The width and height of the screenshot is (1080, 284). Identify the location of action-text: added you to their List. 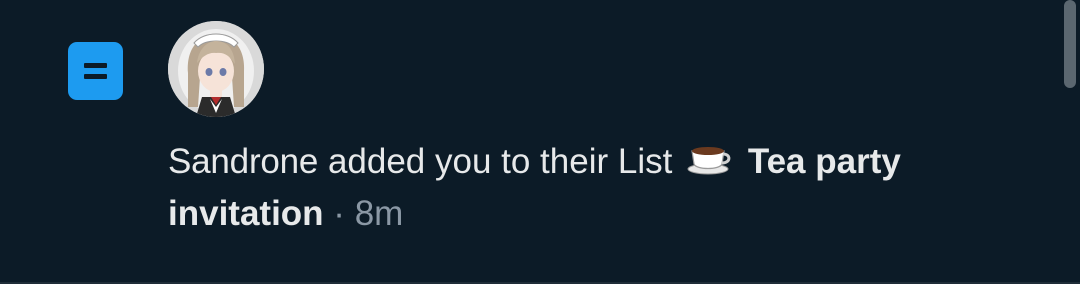
(500, 161).